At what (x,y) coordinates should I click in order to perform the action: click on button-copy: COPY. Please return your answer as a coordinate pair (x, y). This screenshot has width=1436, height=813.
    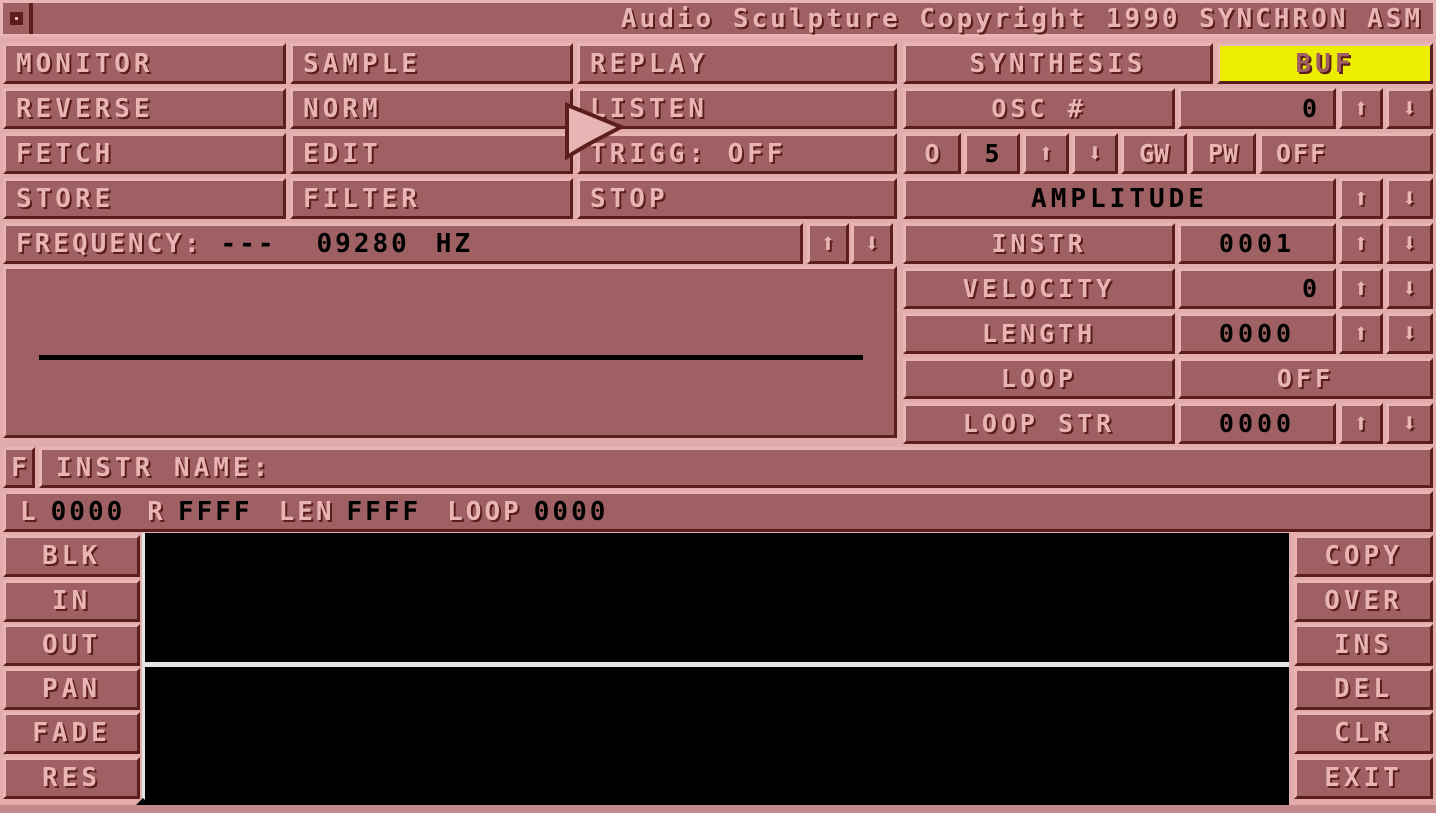
    Looking at the image, I should click on (1363, 556).